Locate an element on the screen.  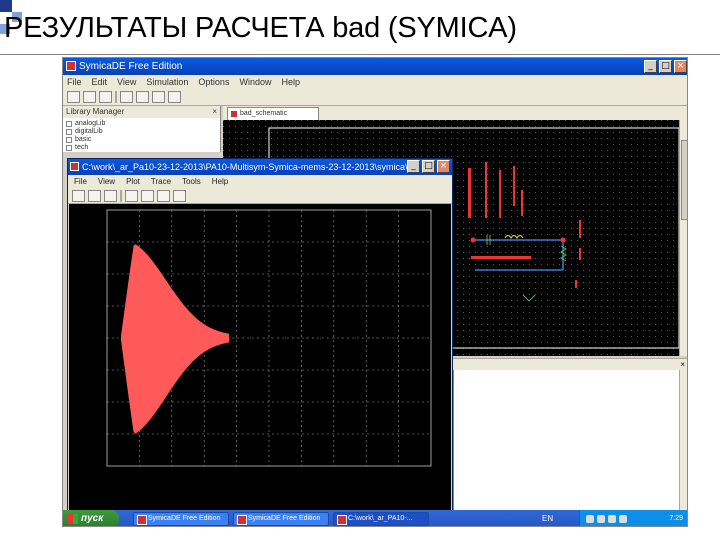
system-tray: EN 7:29 is located at coordinates (614, 518).